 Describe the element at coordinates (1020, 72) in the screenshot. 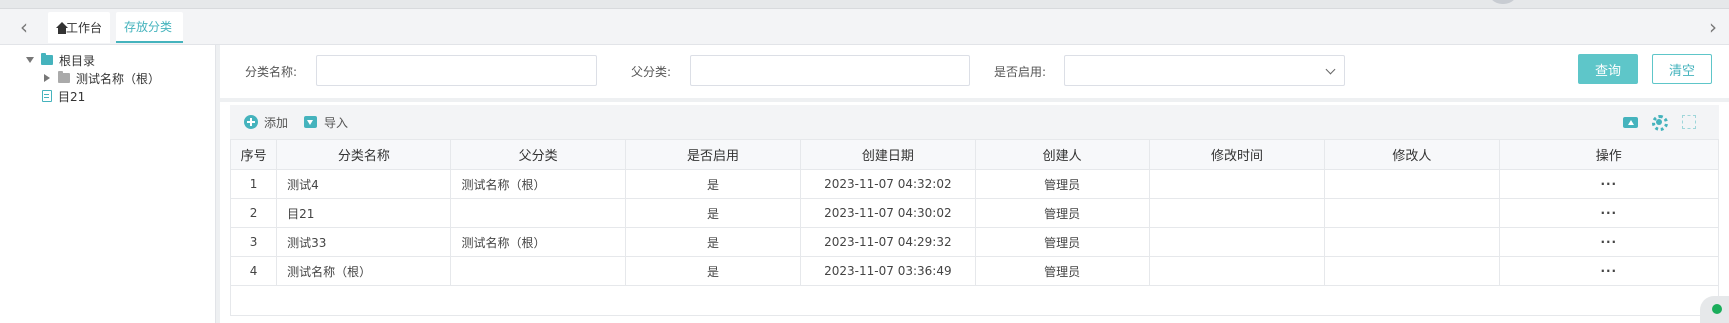

I see `enabled-label: 是否启用:` at that location.